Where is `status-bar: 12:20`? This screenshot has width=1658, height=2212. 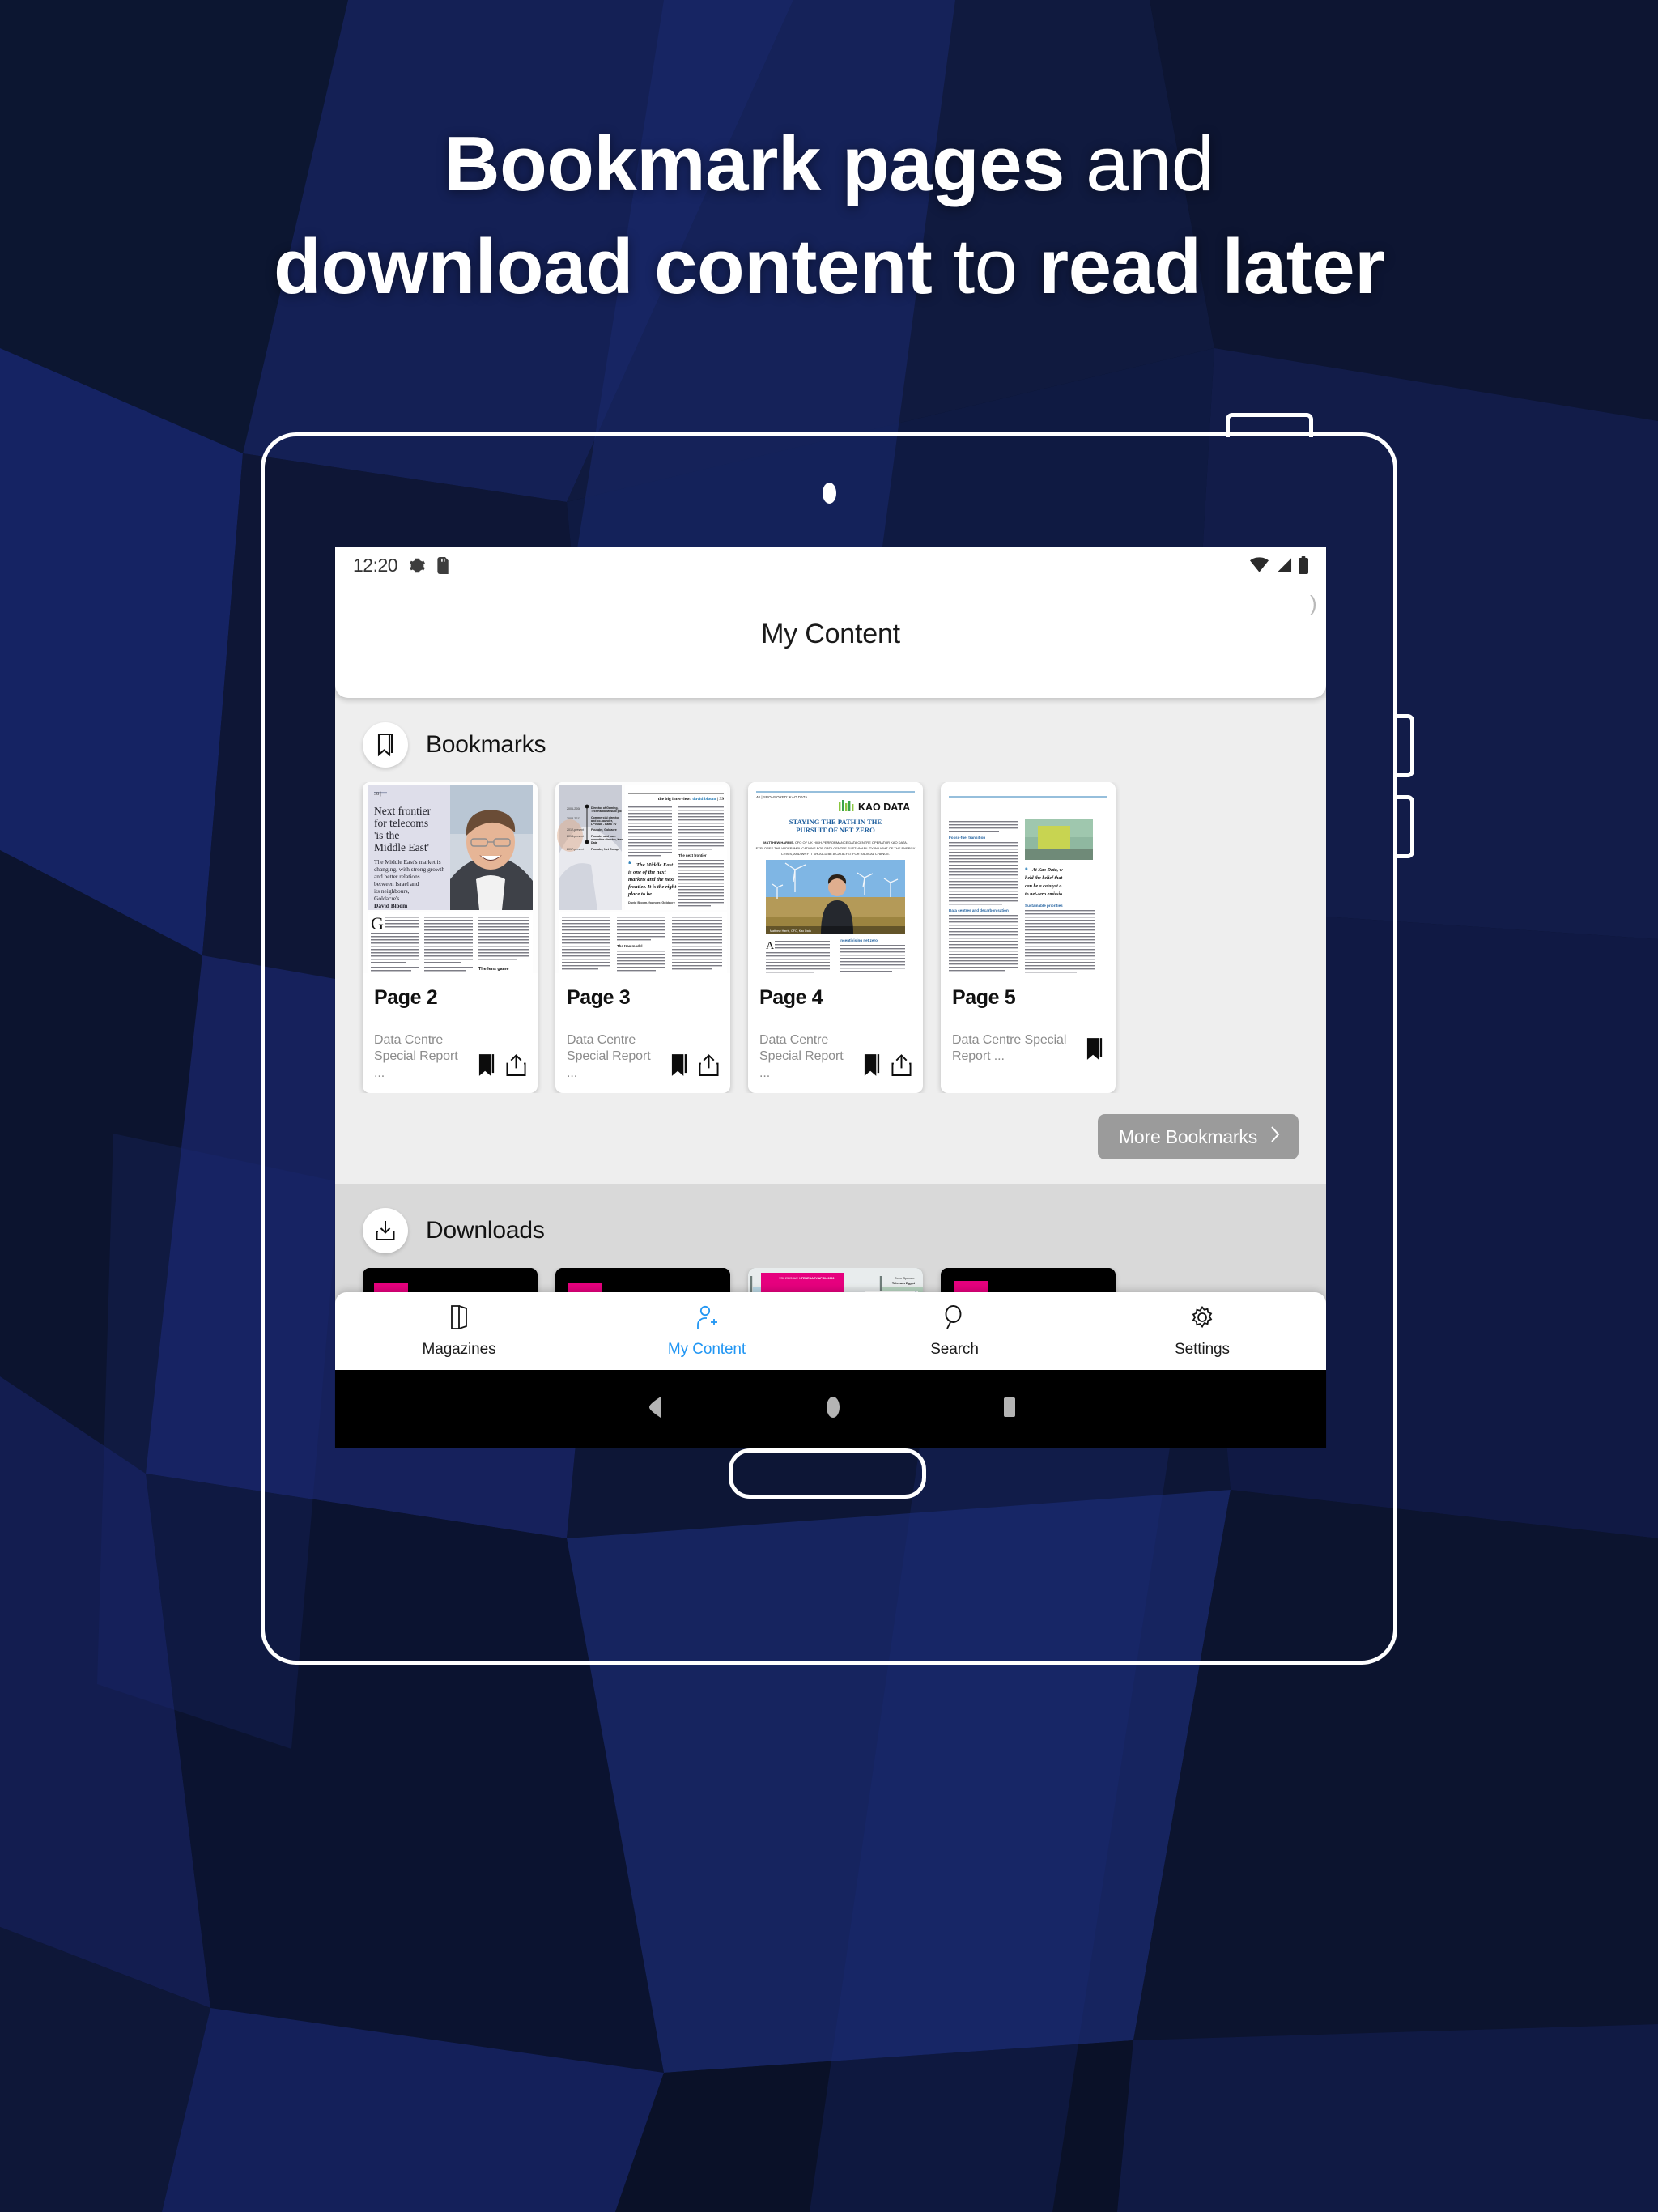 status-bar: 12:20 is located at coordinates (830, 565).